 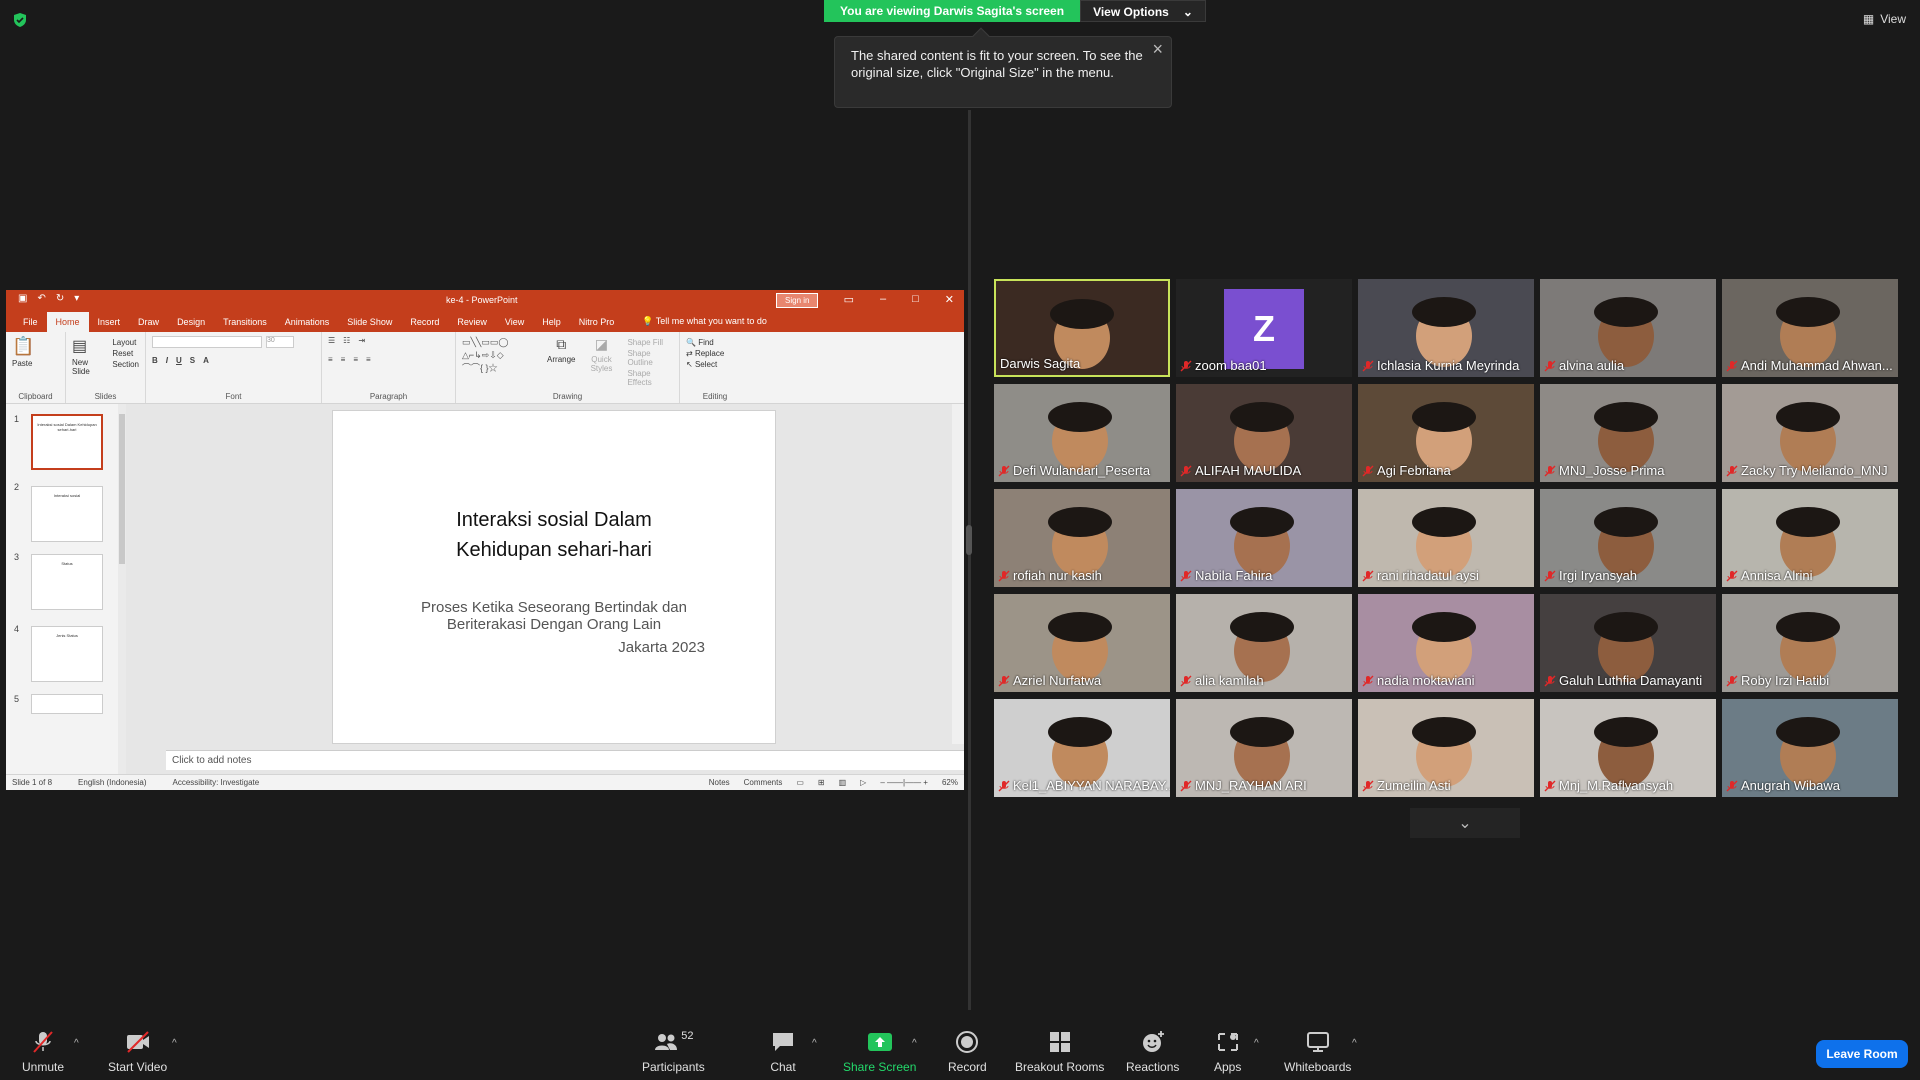 I want to click on participant-tile: alia kamilah, so click(x=1264, y=643).